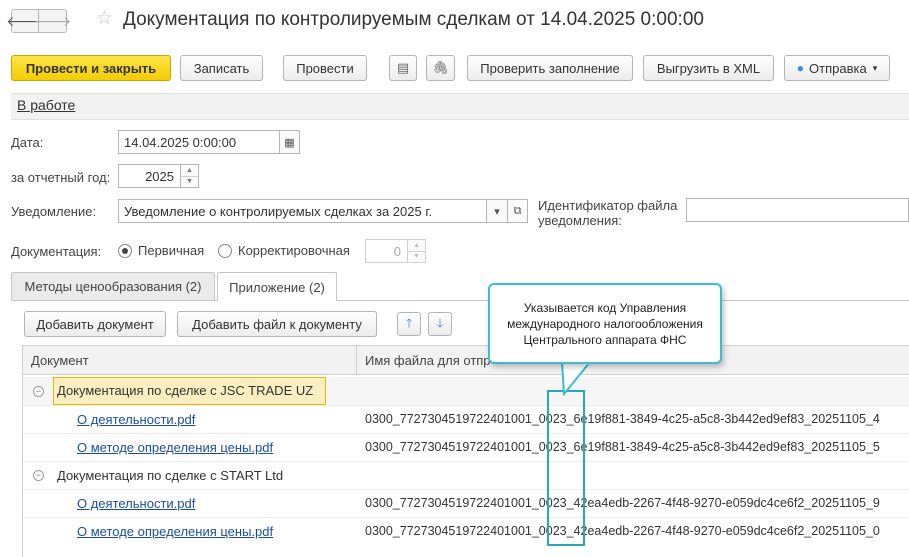 The image size is (909, 557). Describe the element at coordinates (386, 251) in the screenshot. I see `correction-number-input: 0` at that location.